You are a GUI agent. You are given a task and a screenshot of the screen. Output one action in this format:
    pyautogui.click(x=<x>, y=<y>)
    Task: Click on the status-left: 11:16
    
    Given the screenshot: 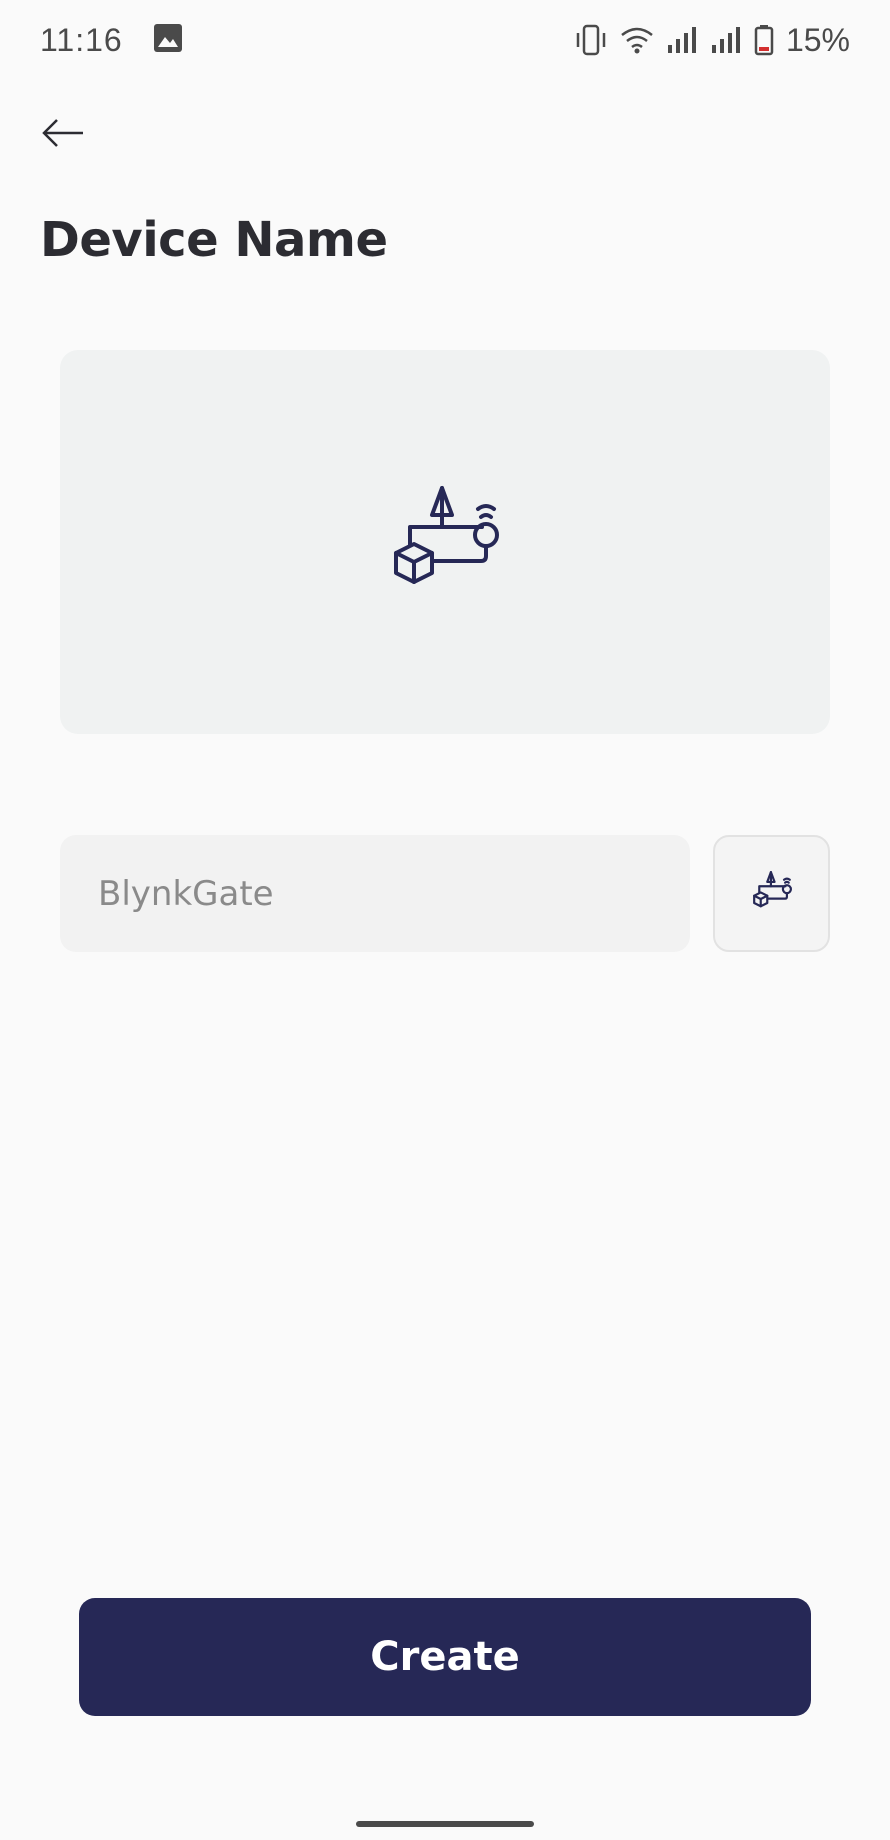 What is the action you would take?
    pyautogui.click(x=111, y=40)
    